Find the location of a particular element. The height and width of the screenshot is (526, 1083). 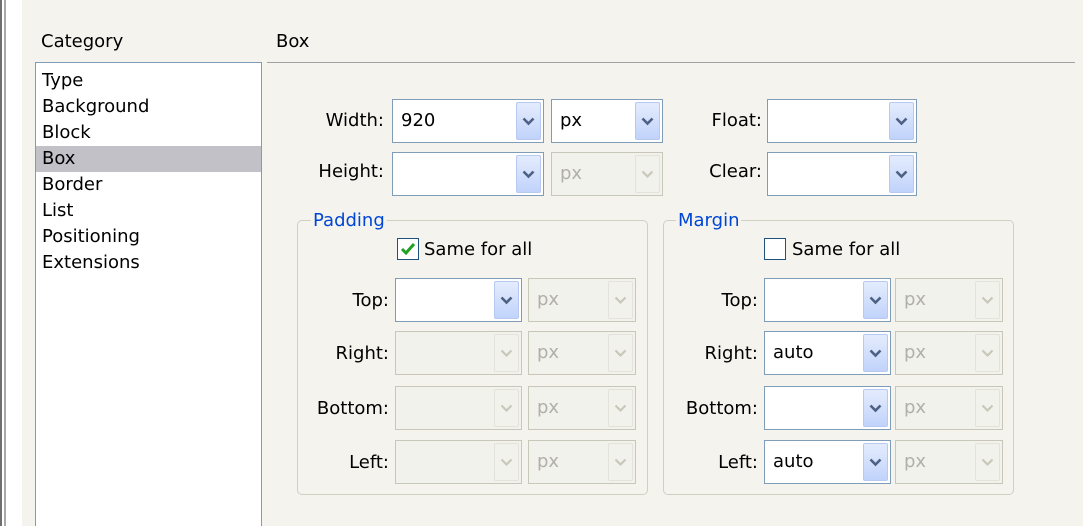

margin-right-combobox: auto is located at coordinates (827, 353).